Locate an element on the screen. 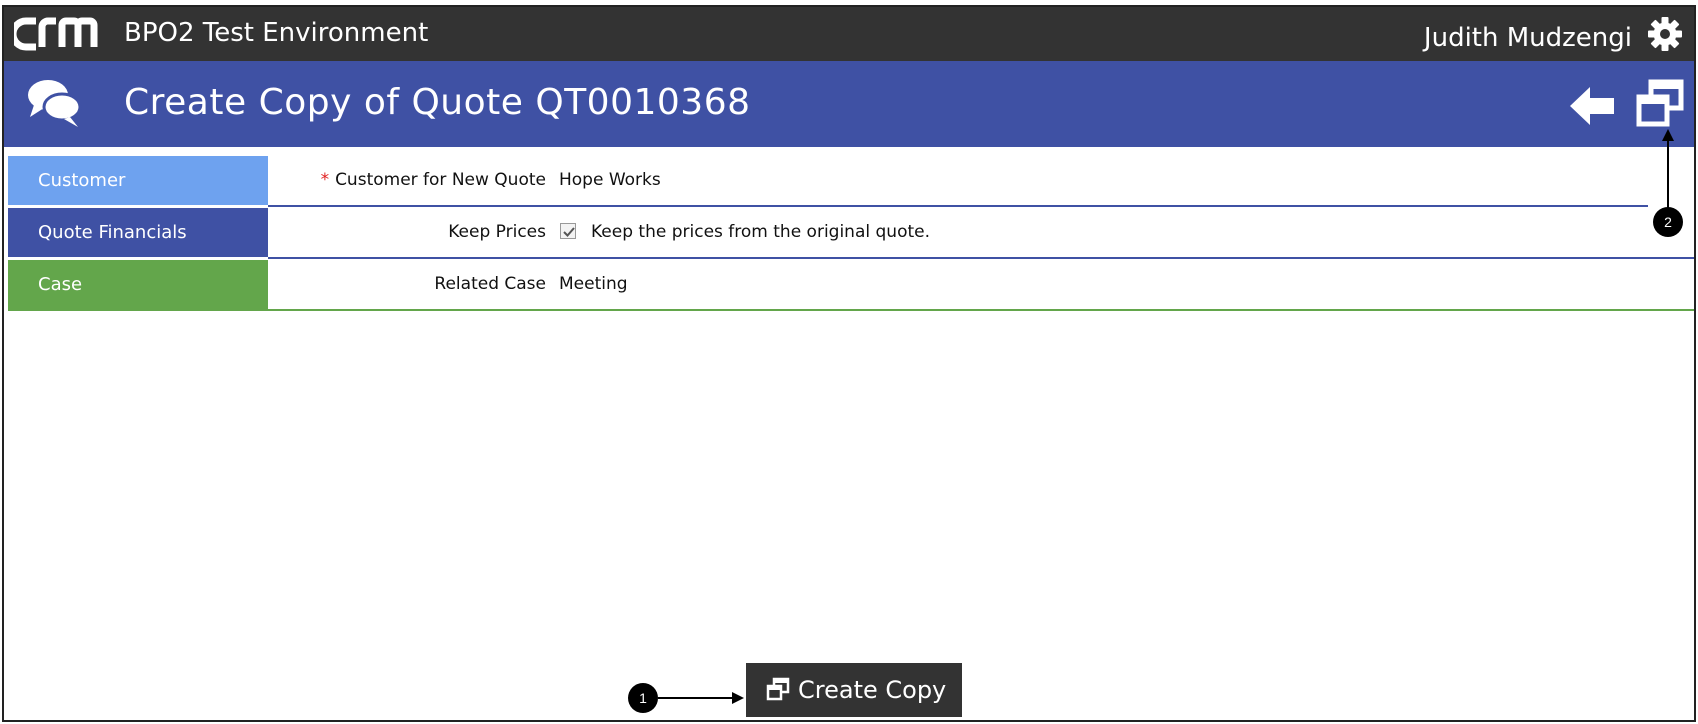 Image resolution: width=1698 pixels, height=724 pixels. page-title: Create Copy of Quote QT0010368 is located at coordinates (437, 102).